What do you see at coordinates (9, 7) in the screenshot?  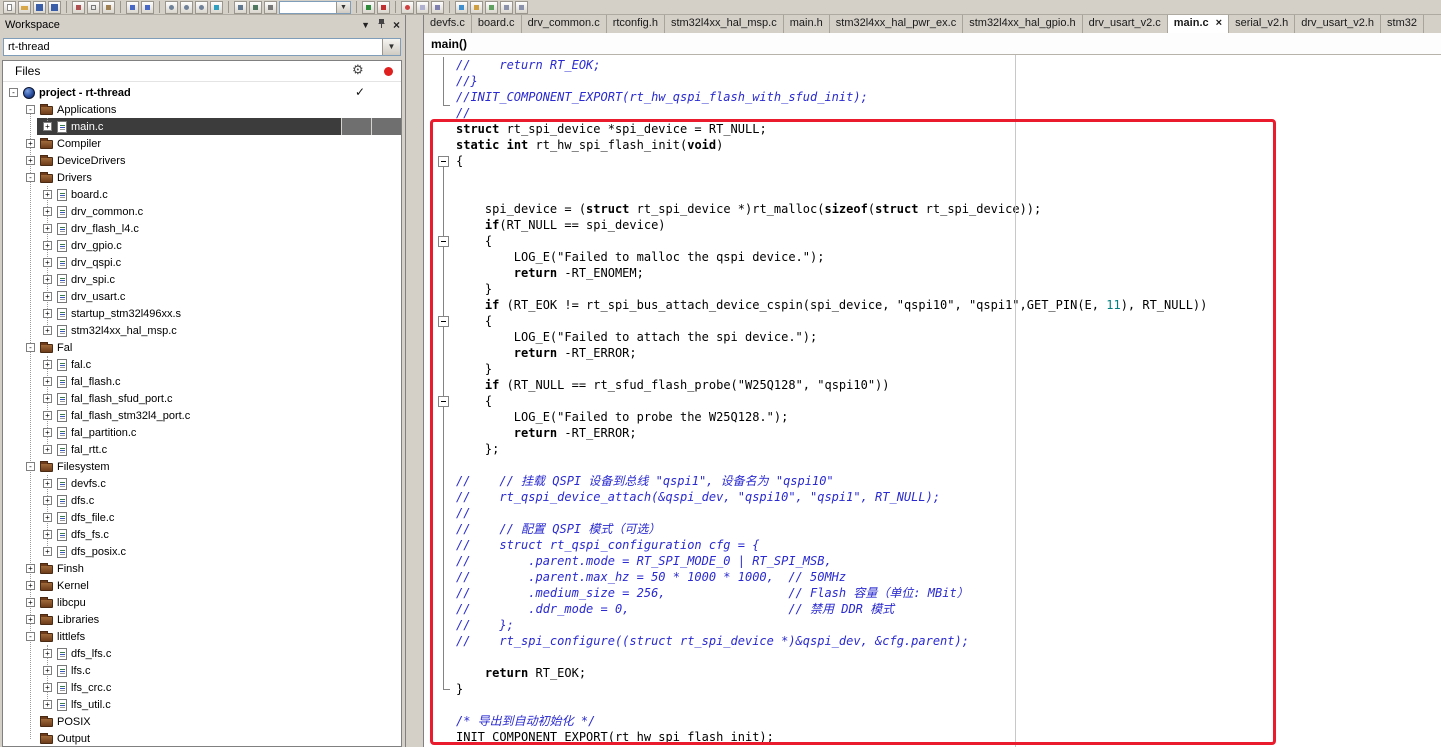 I see `new-file-icon` at bounding box center [9, 7].